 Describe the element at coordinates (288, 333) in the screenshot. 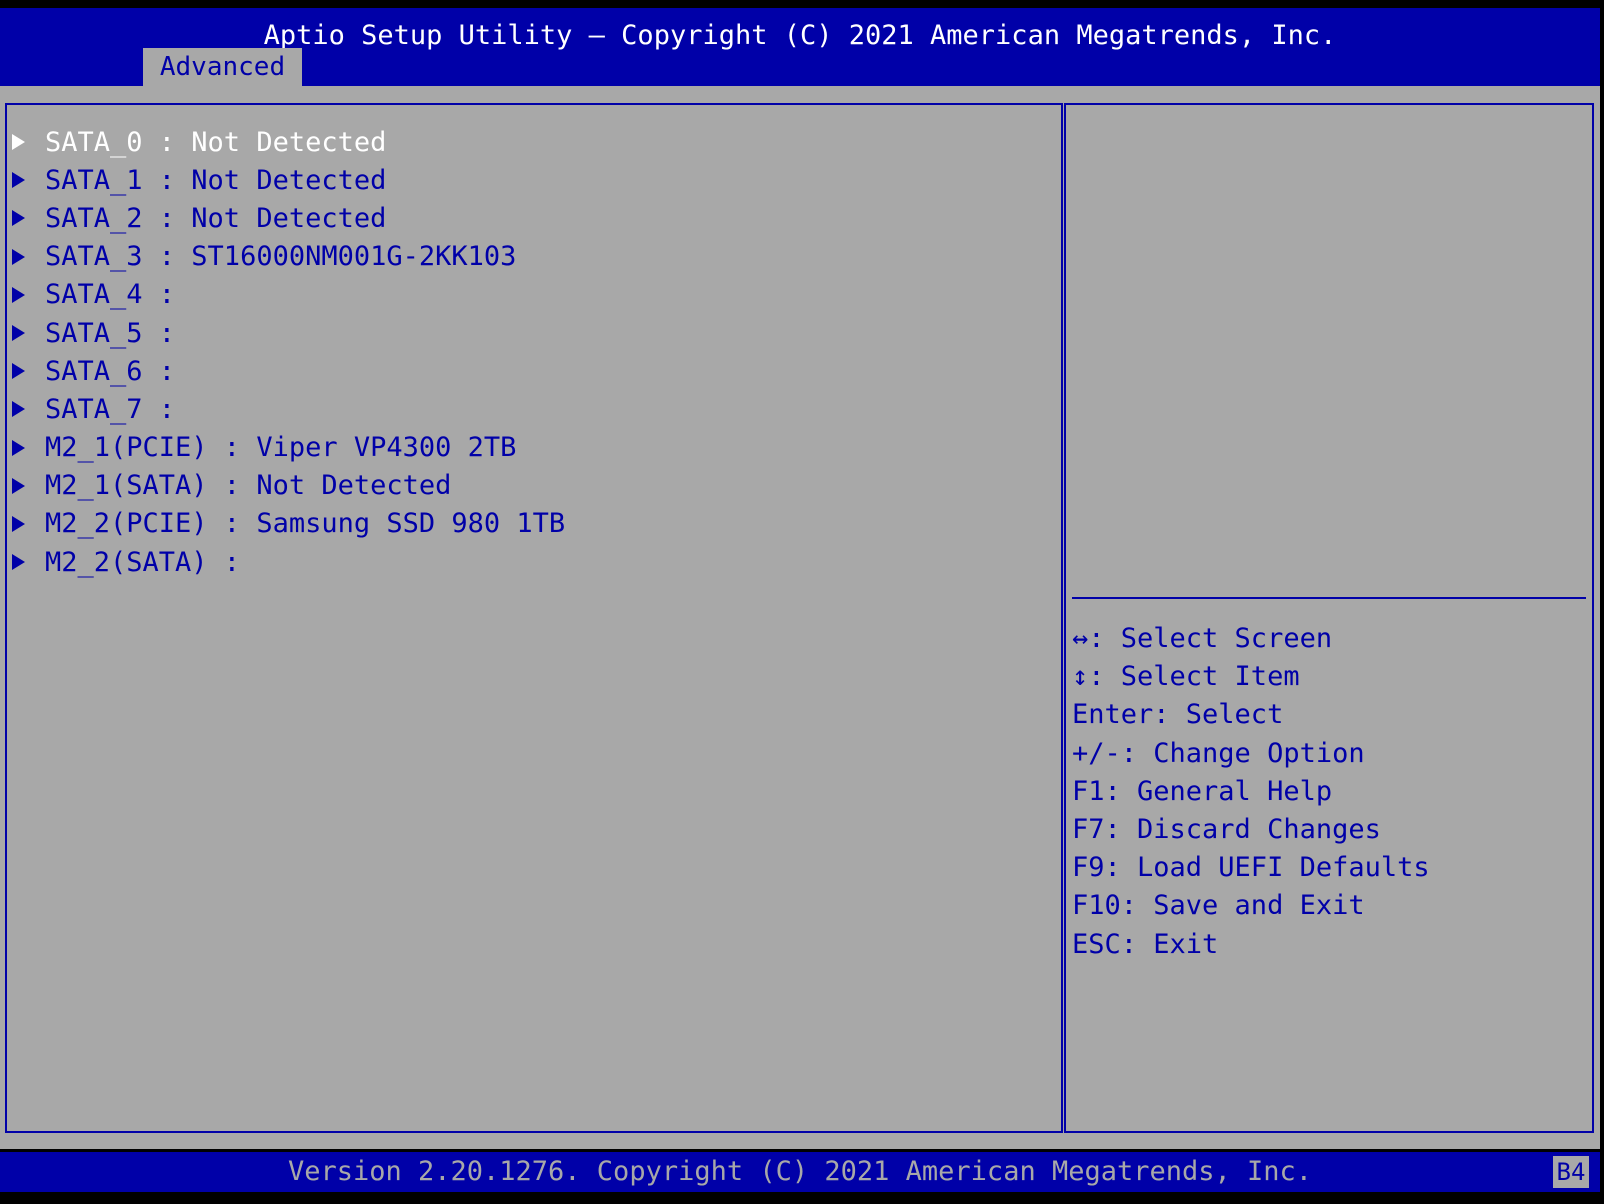

I see `menu-item-sata-5: SATA_5 :` at that location.